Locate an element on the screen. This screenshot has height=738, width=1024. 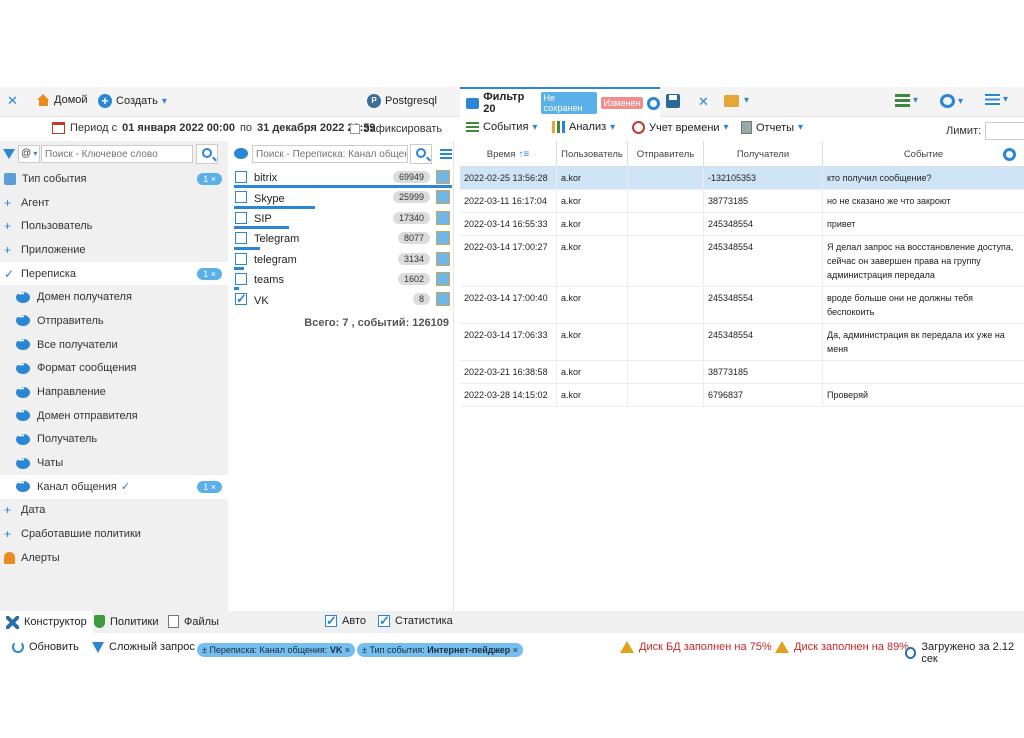
column-header-user: Пользователь is located at coordinates (592, 154).